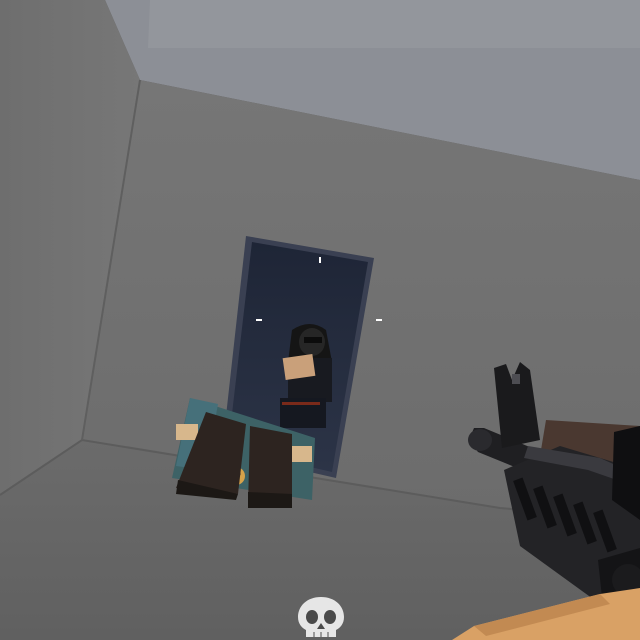 The height and width of the screenshot is (640, 640). Describe the element at coordinates (394, 24) in the screenshot. I see `ceiling-beam` at that location.